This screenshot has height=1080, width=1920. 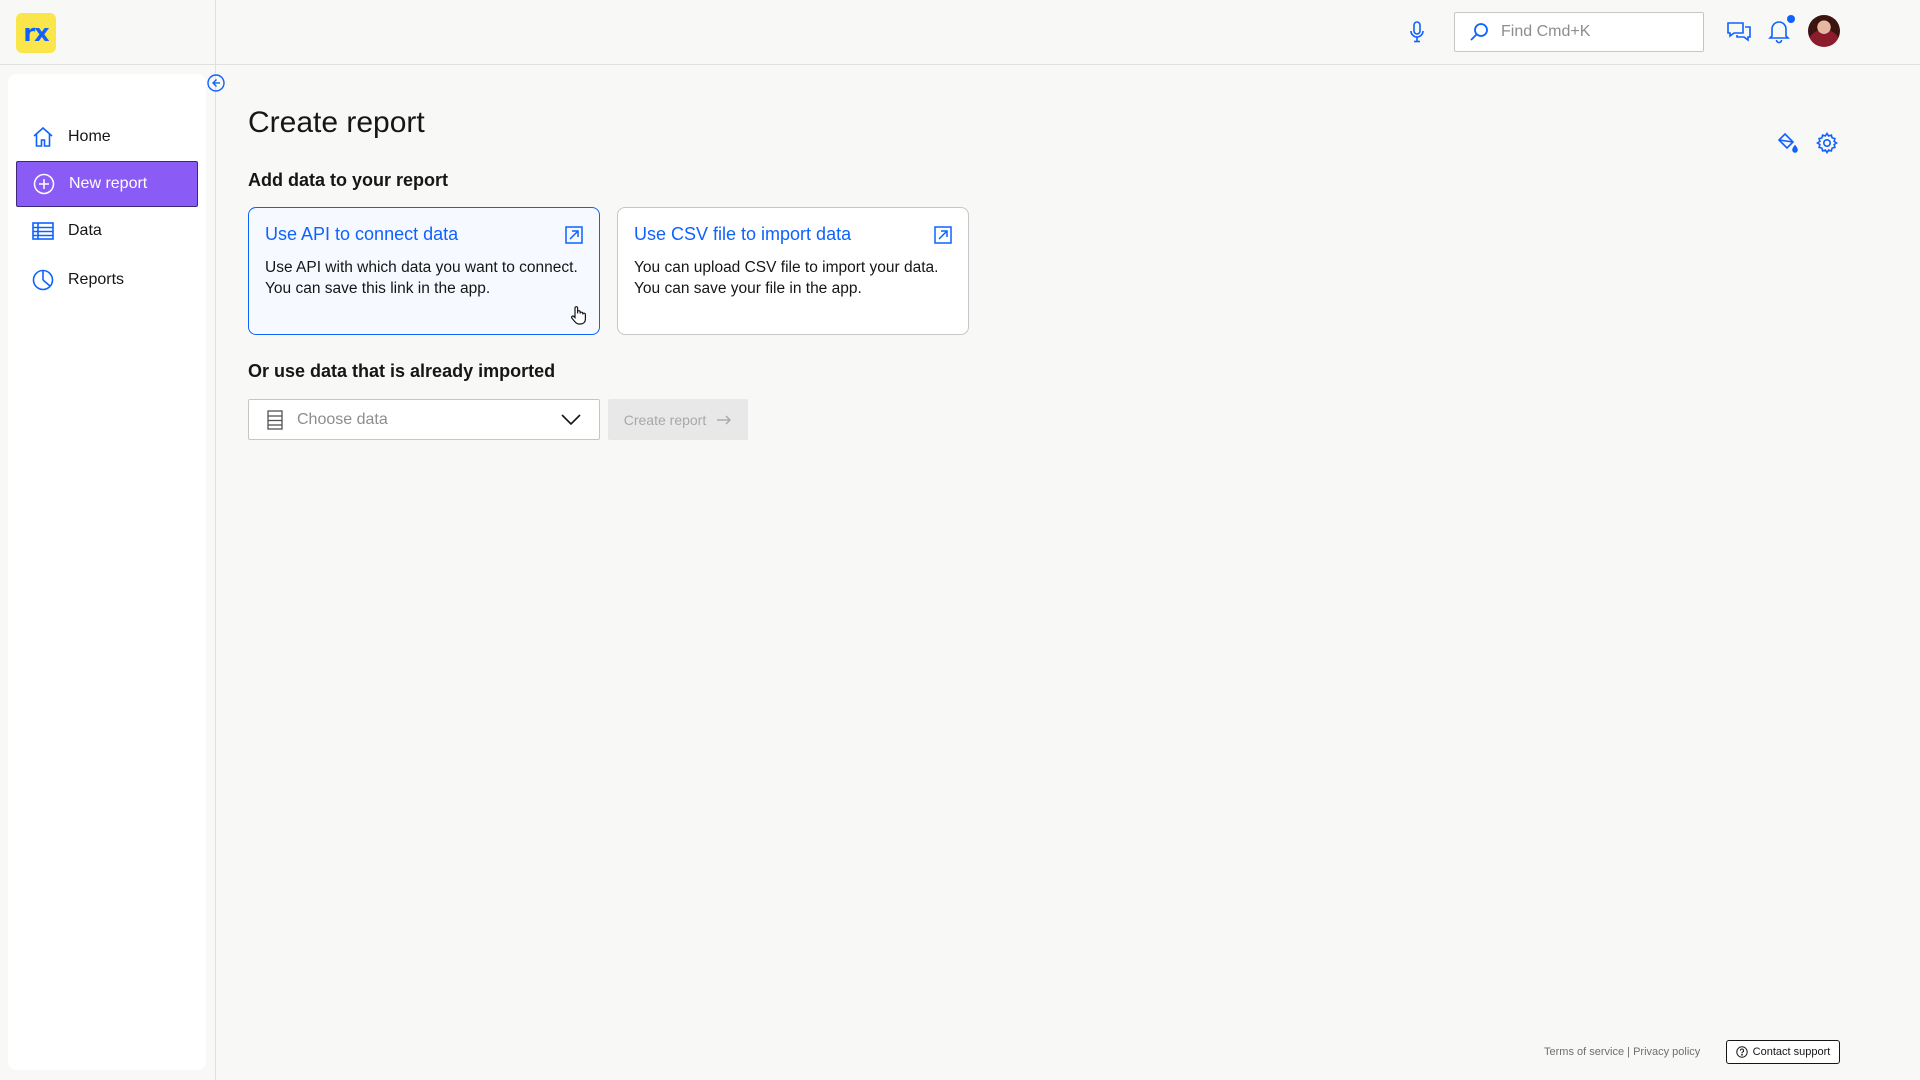 I want to click on sidebar-item-new-report: New report, so click(x=107, y=184).